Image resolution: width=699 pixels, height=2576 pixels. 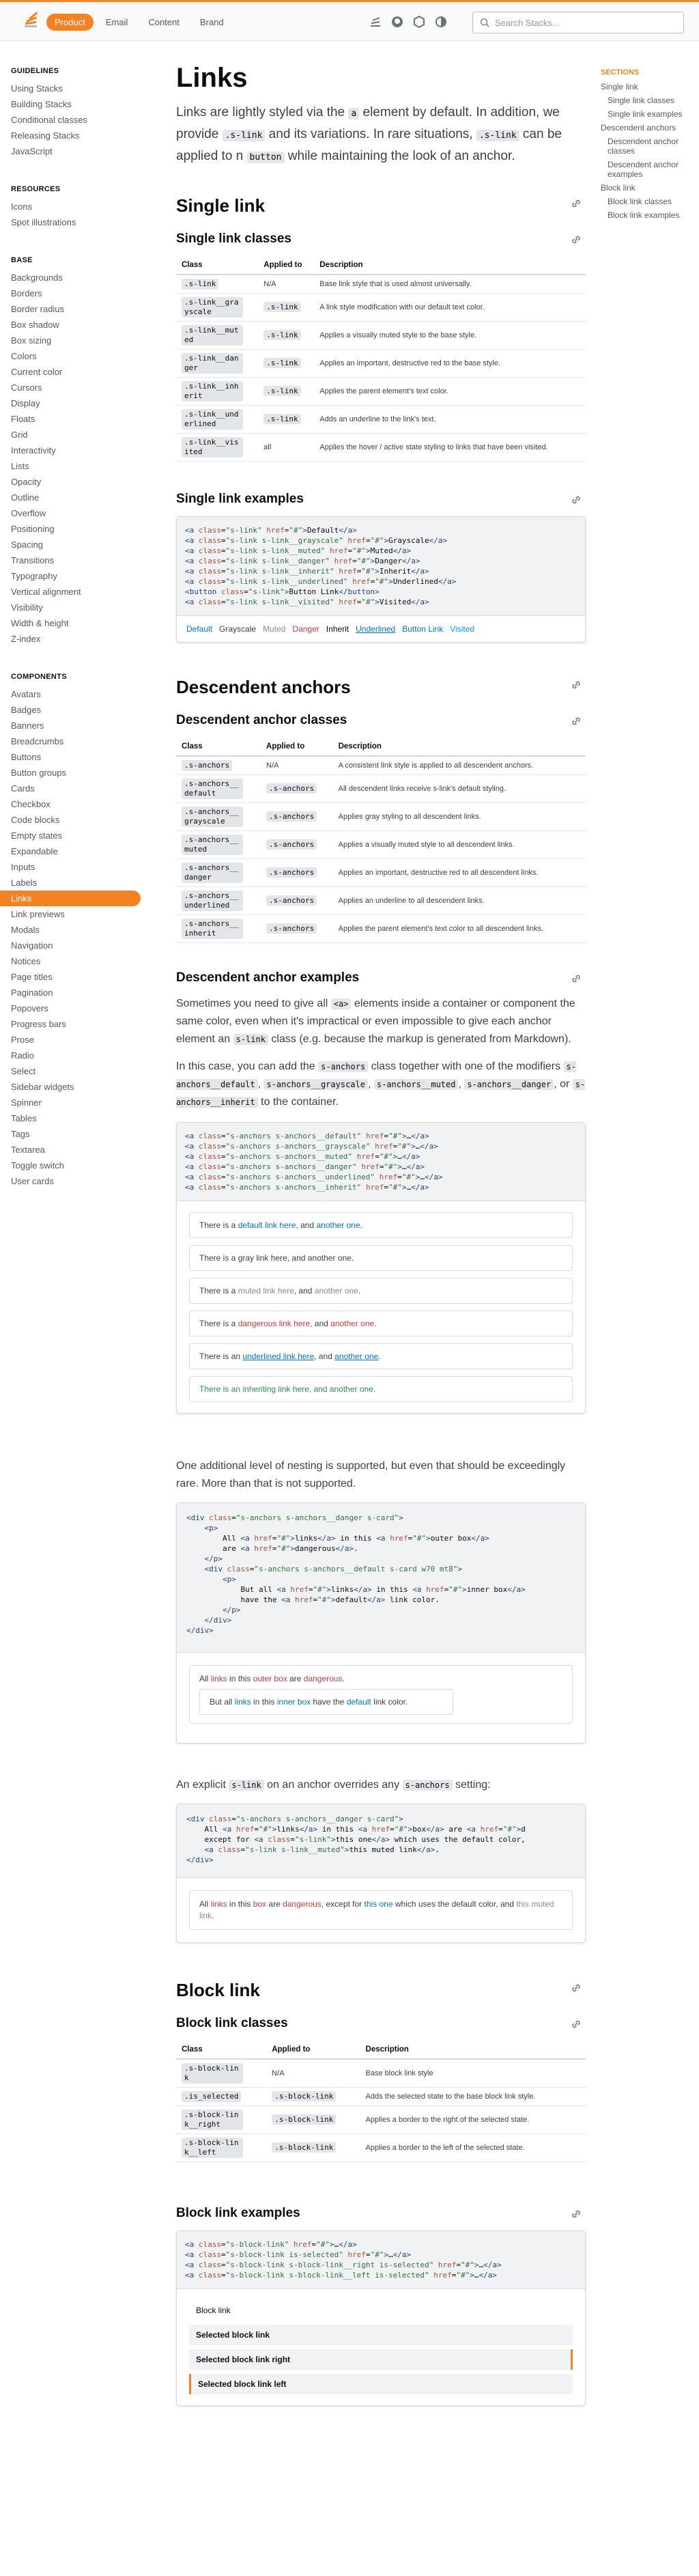 I want to click on demo-link: dangerous, so click(x=302, y=1904).